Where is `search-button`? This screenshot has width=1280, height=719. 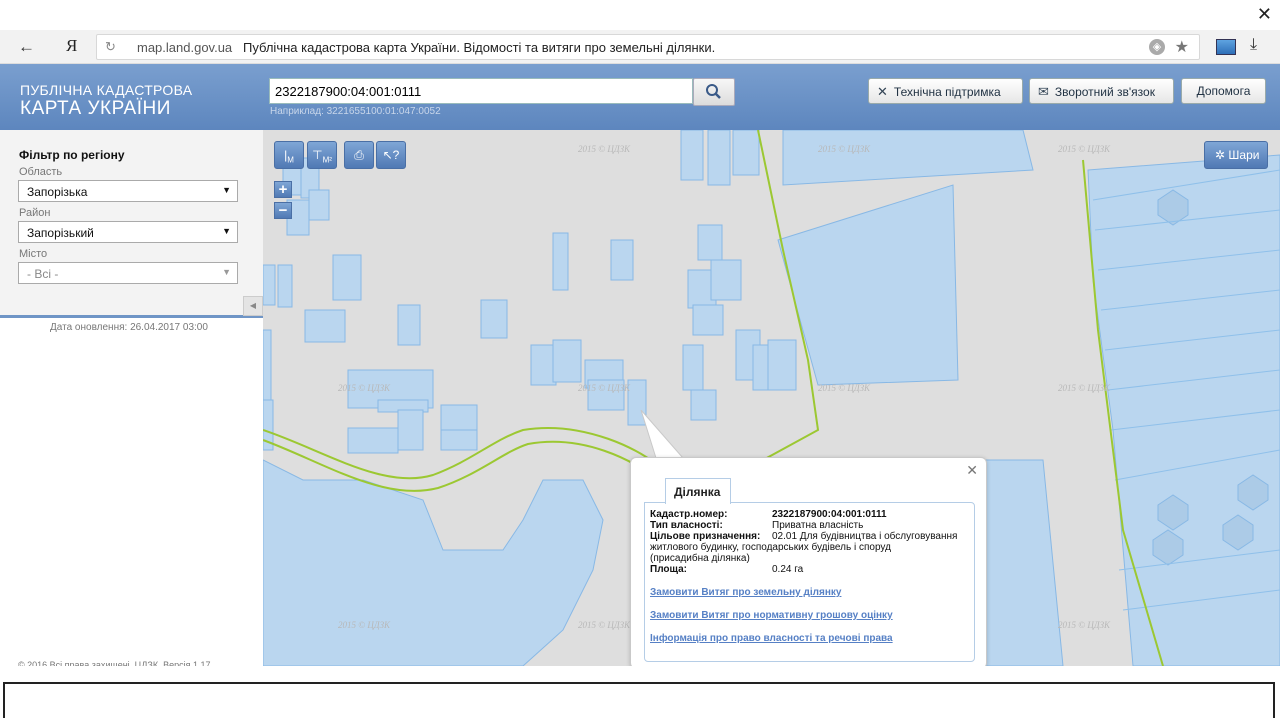 search-button is located at coordinates (714, 92).